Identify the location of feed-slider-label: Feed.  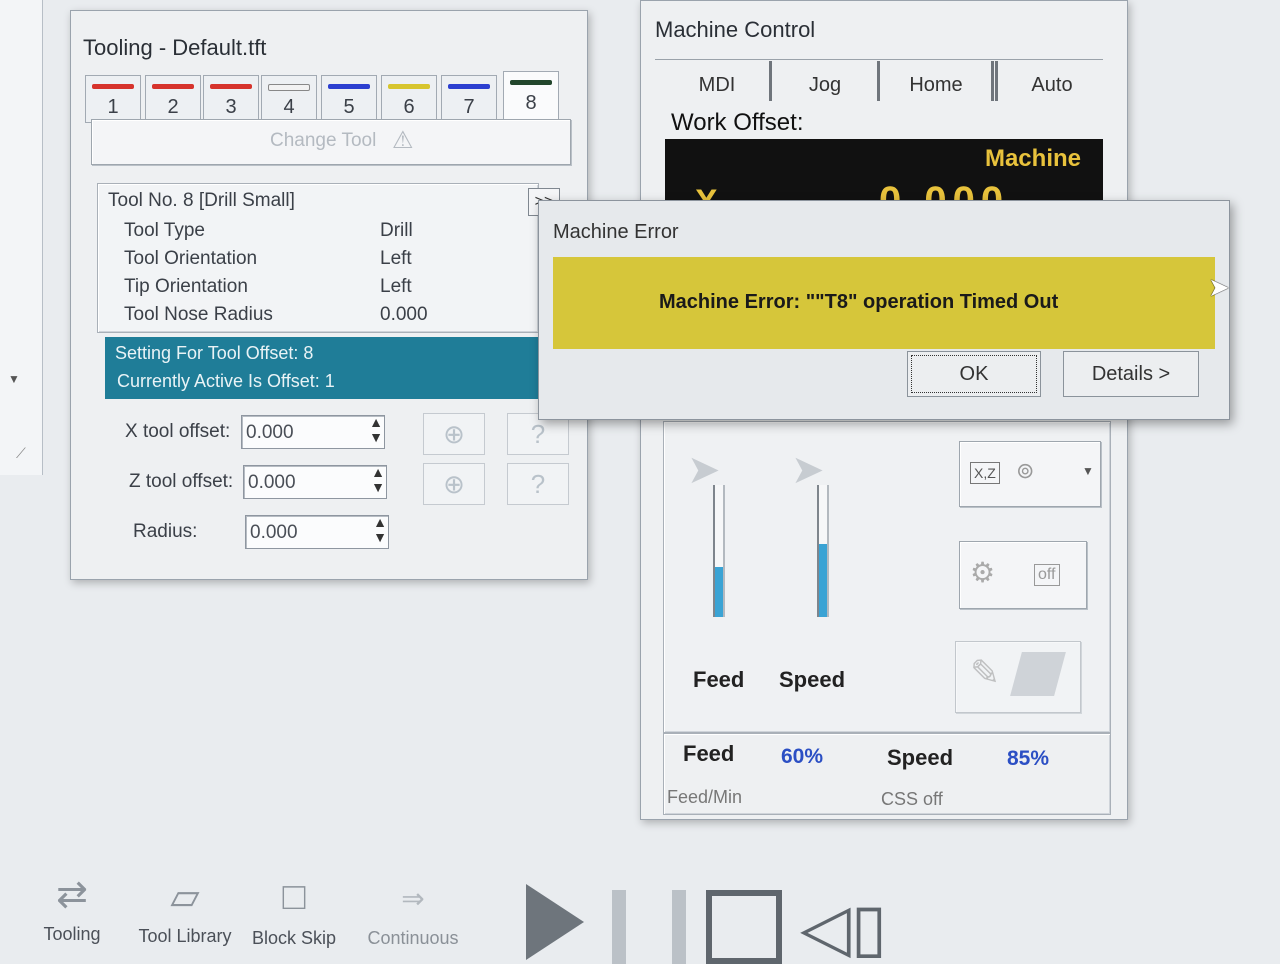
(719, 679).